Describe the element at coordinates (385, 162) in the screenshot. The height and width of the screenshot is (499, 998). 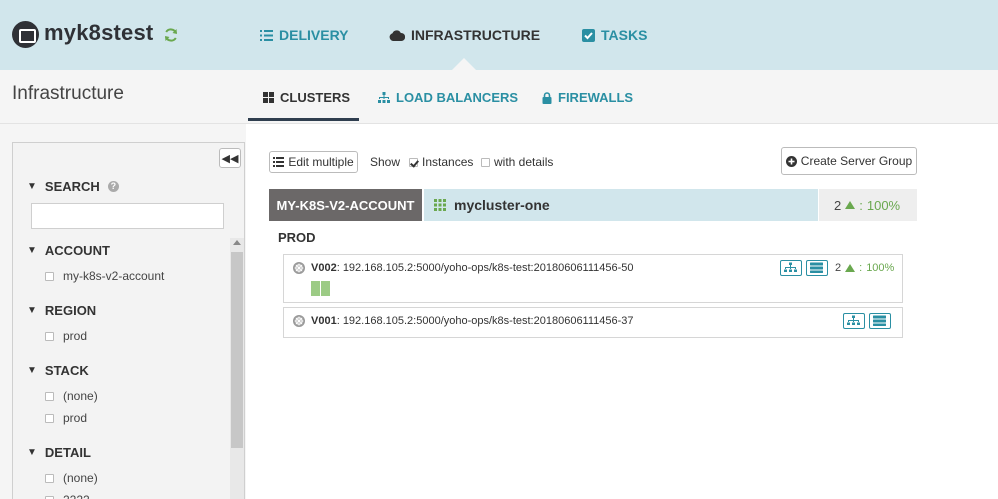
I see `show-label: Show` at that location.